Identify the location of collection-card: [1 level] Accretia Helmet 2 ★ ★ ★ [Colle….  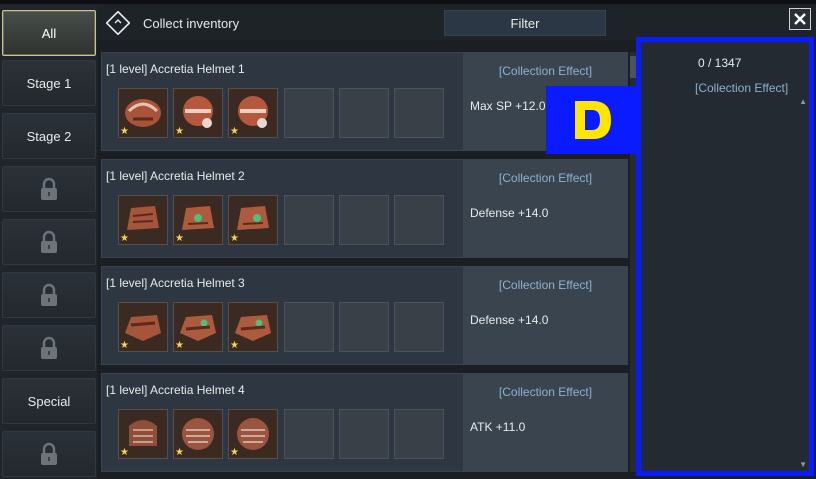
(364, 208).